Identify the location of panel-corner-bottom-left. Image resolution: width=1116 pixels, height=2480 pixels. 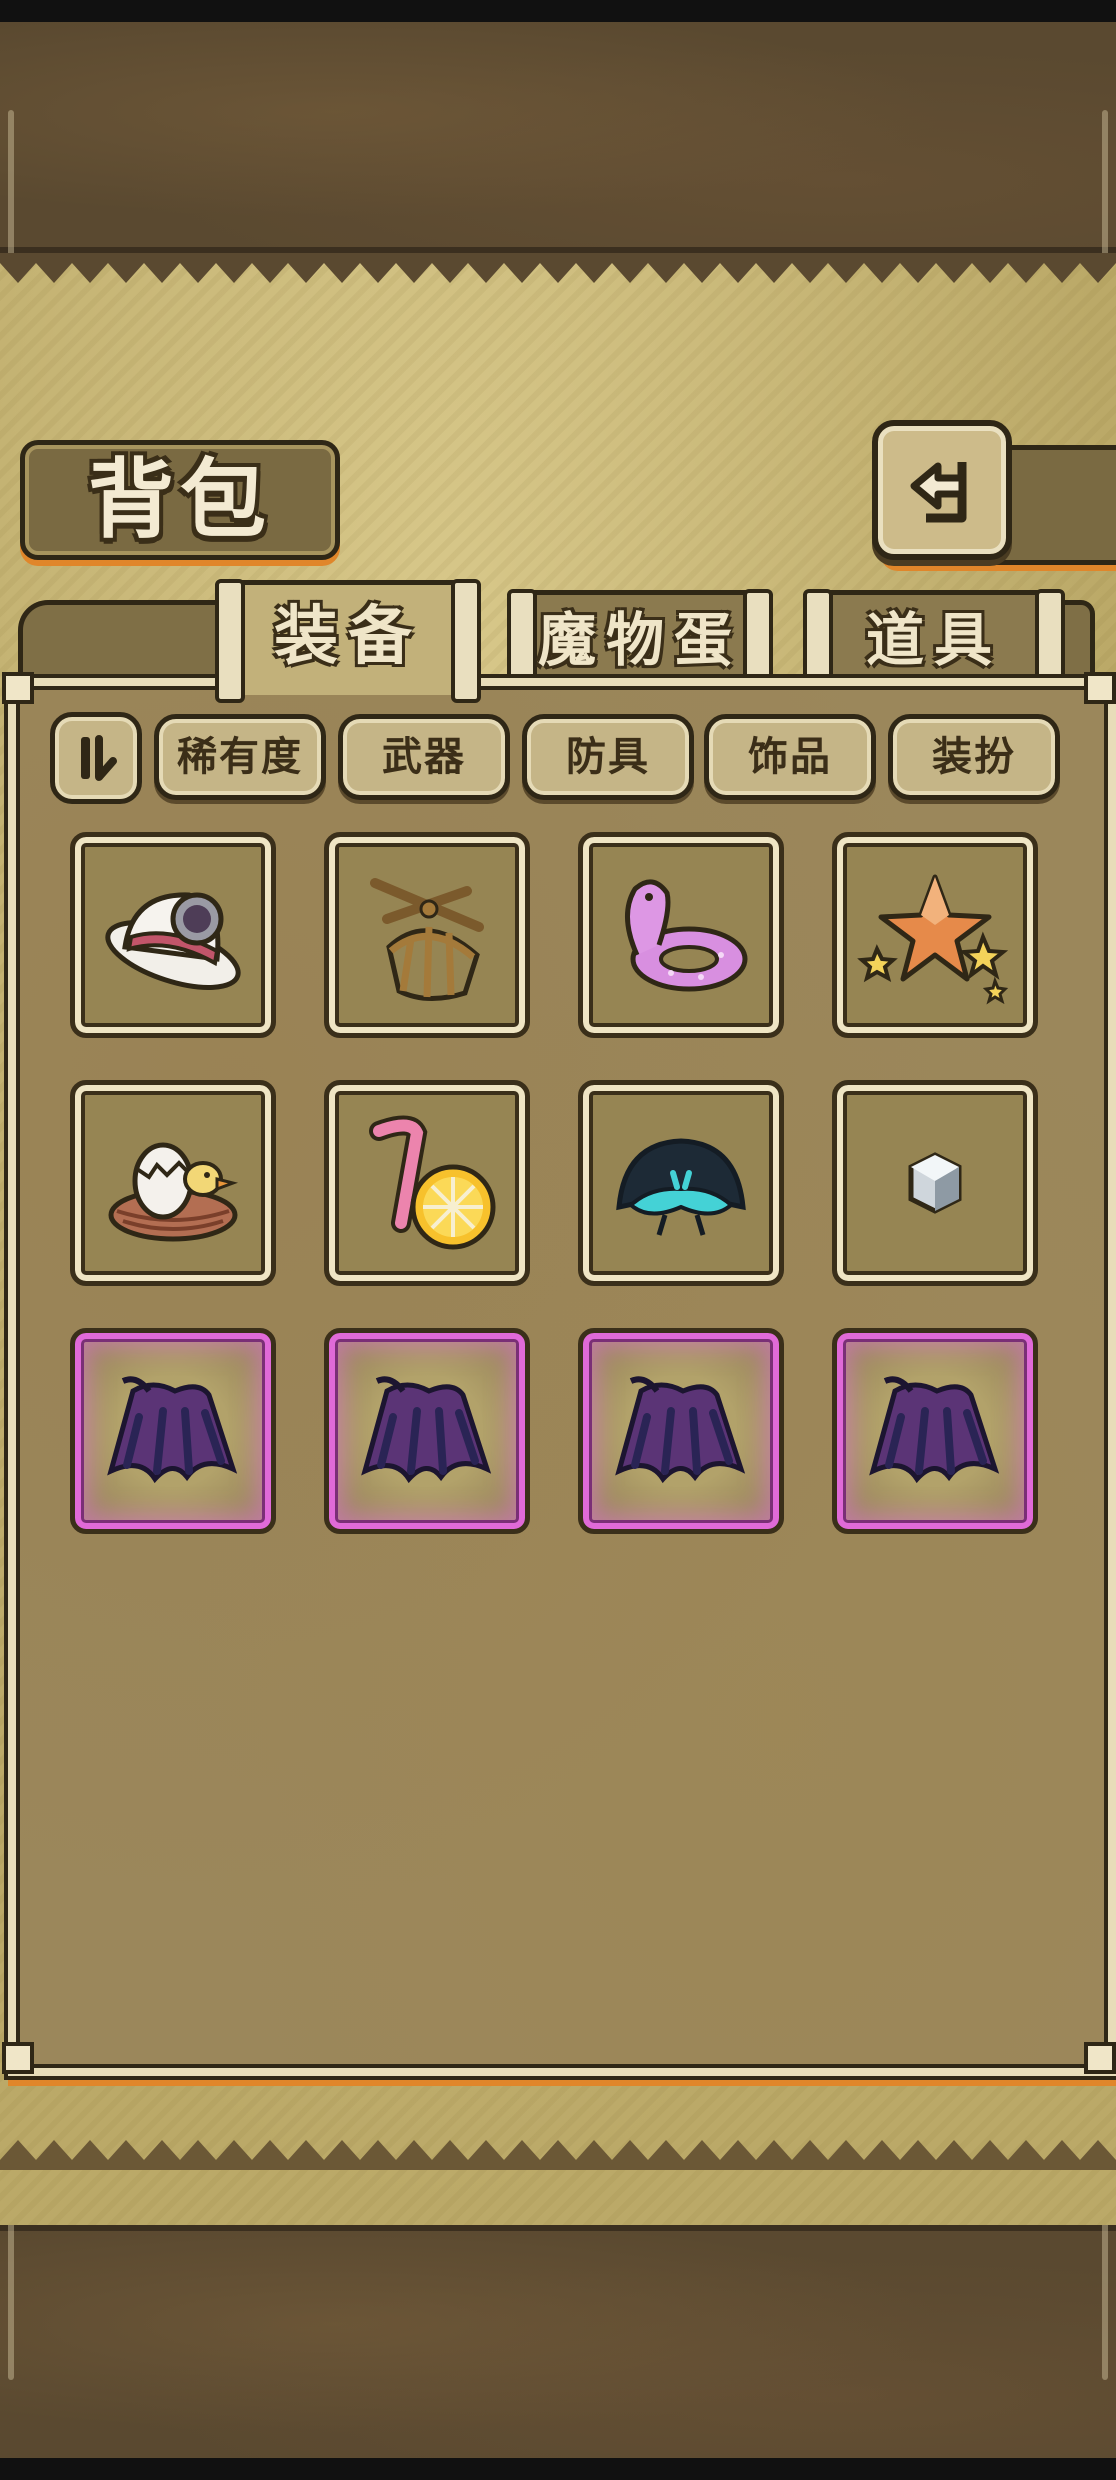
(18, 2058).